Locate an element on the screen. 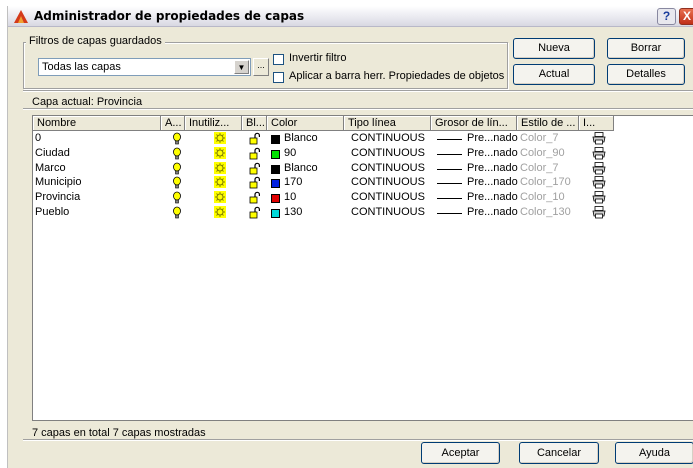 The height and width of the screenshot is (468, 693). col-header-linetype: Tipo línea is located at coordinates (387, 123).